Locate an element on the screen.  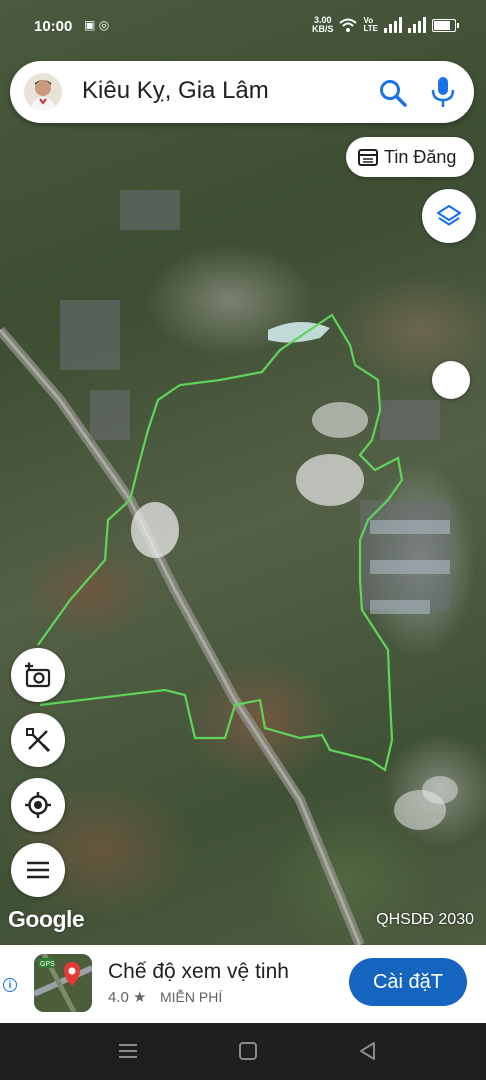
battery-icon is located at coordinates (445, 25).